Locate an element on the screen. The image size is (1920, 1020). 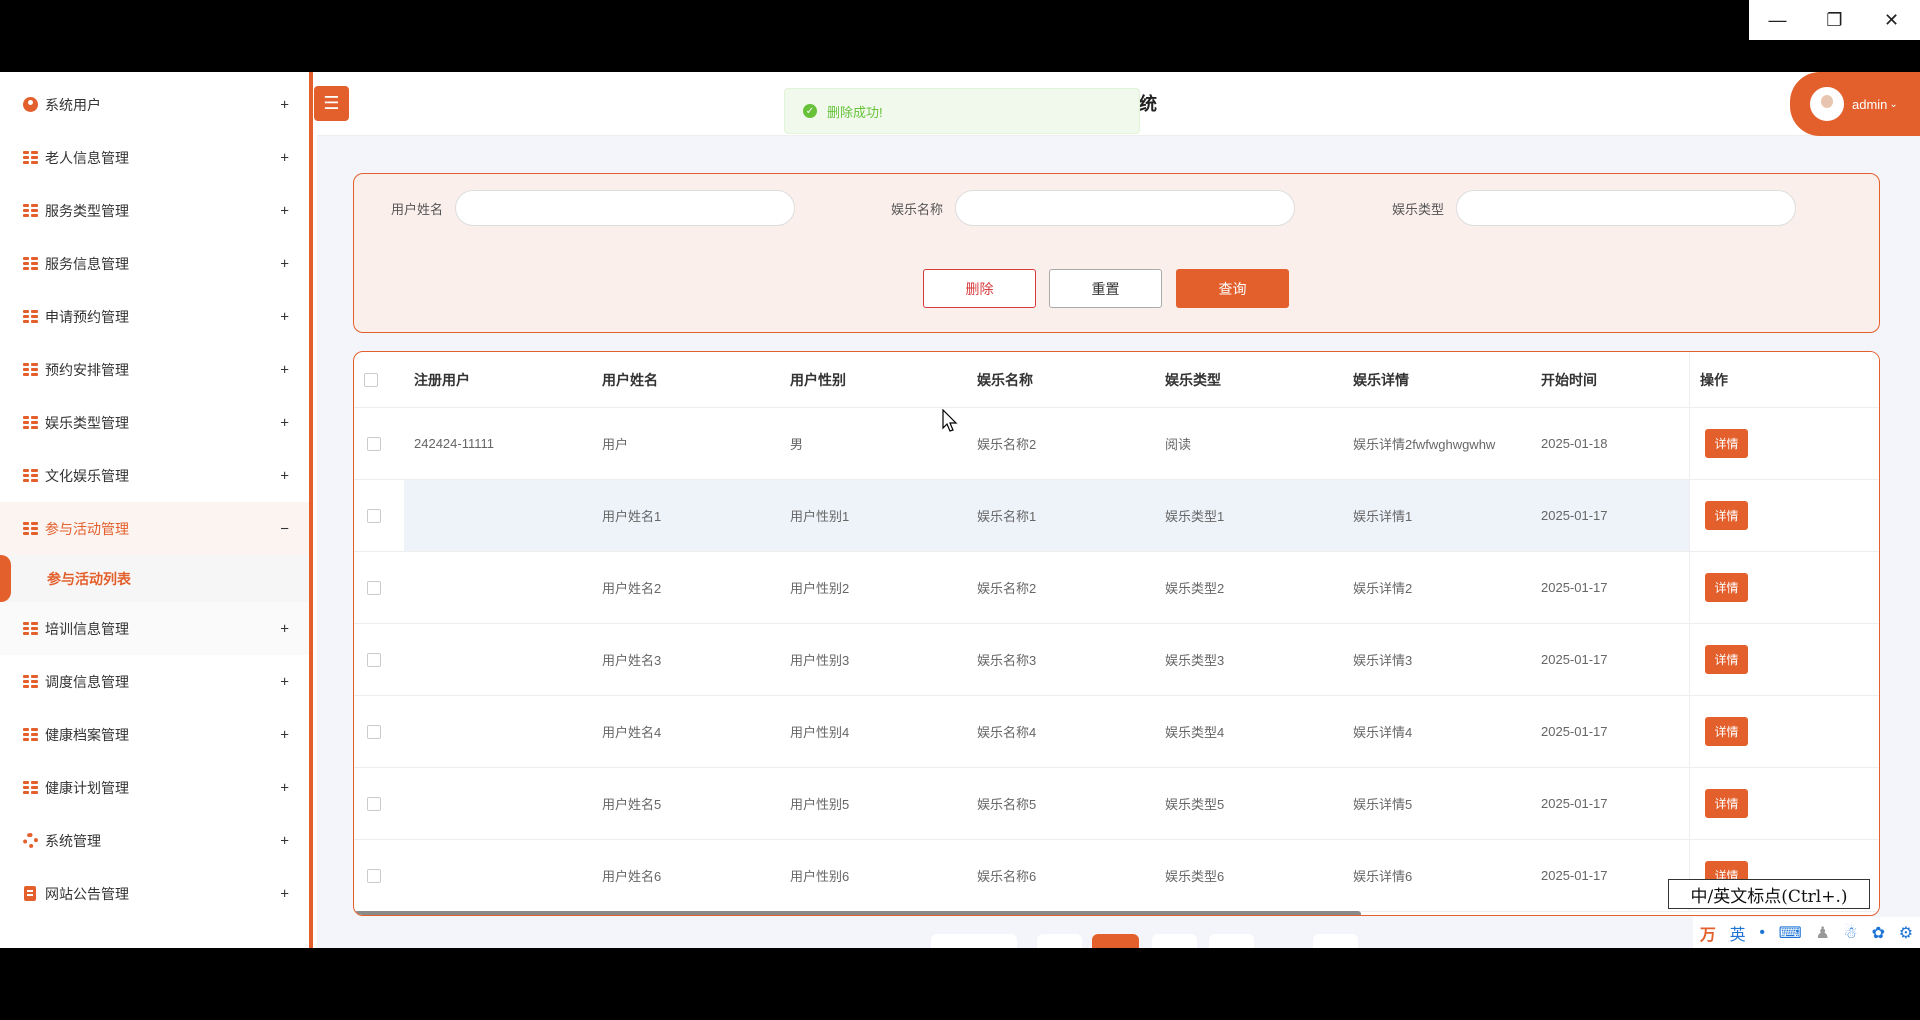
table-cell: 用户性别1 is located at coordinates (820, 516).